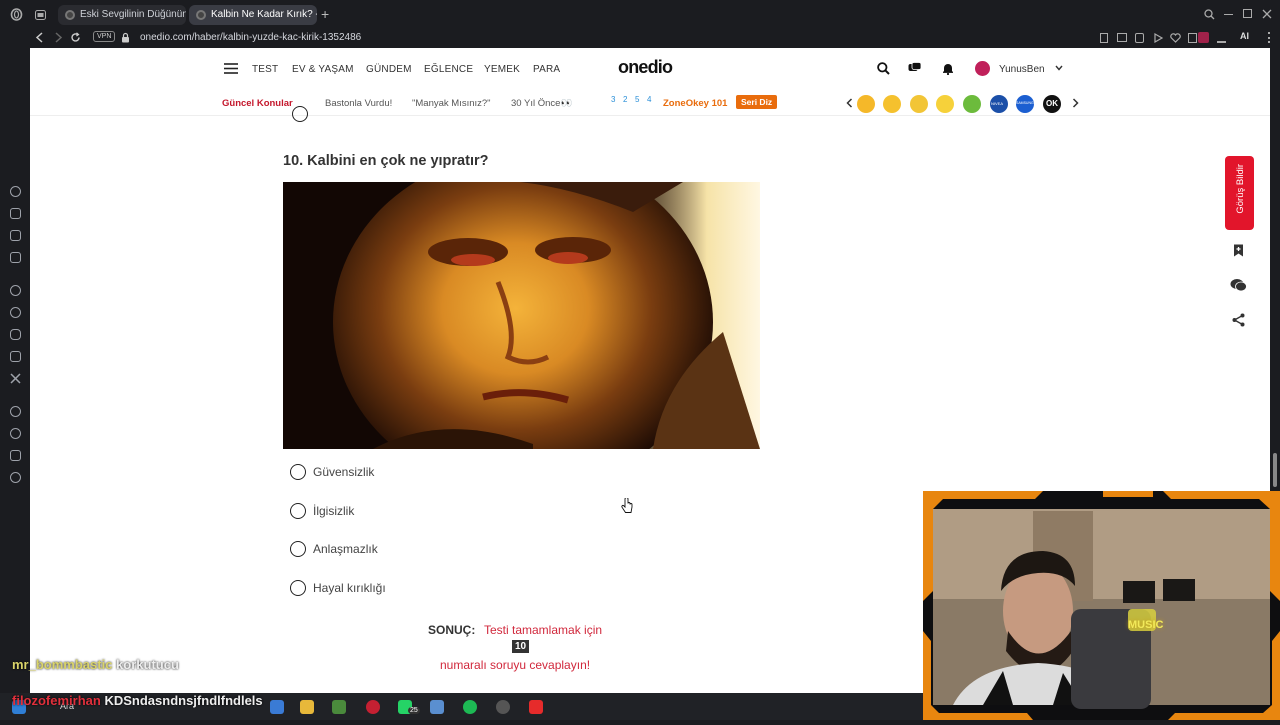 This screenshot has height=725, width=1280. I want to click on trending-link: 30 Yıl Önce👀, so click(541, 103).